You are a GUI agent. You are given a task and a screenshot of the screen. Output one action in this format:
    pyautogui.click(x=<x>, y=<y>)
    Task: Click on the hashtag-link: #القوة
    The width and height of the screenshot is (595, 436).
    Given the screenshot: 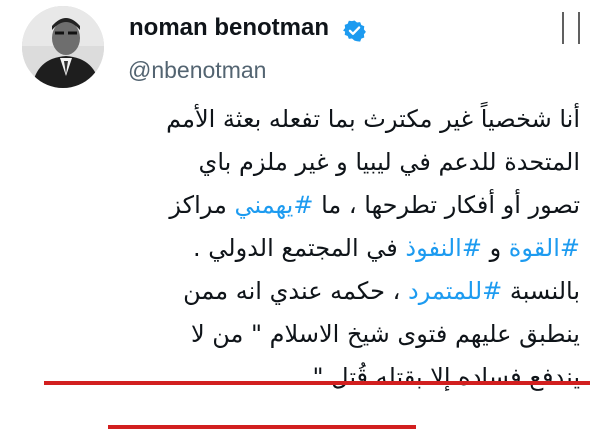 What is the action you would take?
    pyautogui.click(x=544, y=248)
    